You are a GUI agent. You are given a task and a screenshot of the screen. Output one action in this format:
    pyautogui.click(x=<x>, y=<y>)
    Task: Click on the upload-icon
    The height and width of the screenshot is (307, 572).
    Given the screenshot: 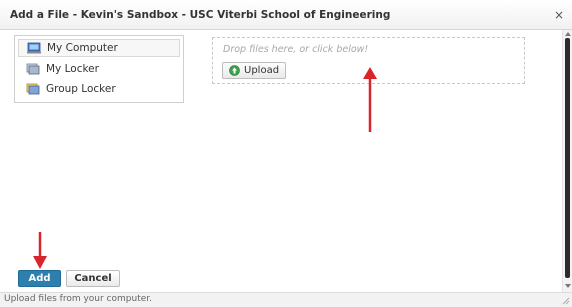 What is the action you would take?
    pyautogui.click(x=234, y=70)
    